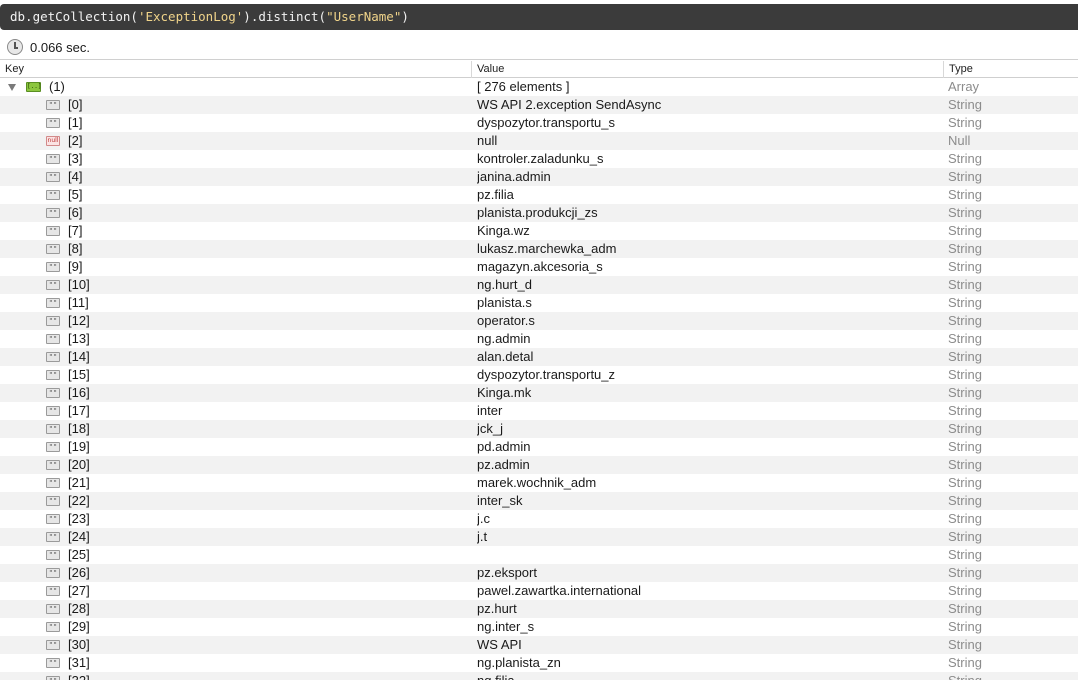 The width and height of the screenshot is (1078, 680). Describe the element at coordinates (487, 140) in the screenshot. I see `element-value: null` at that location.